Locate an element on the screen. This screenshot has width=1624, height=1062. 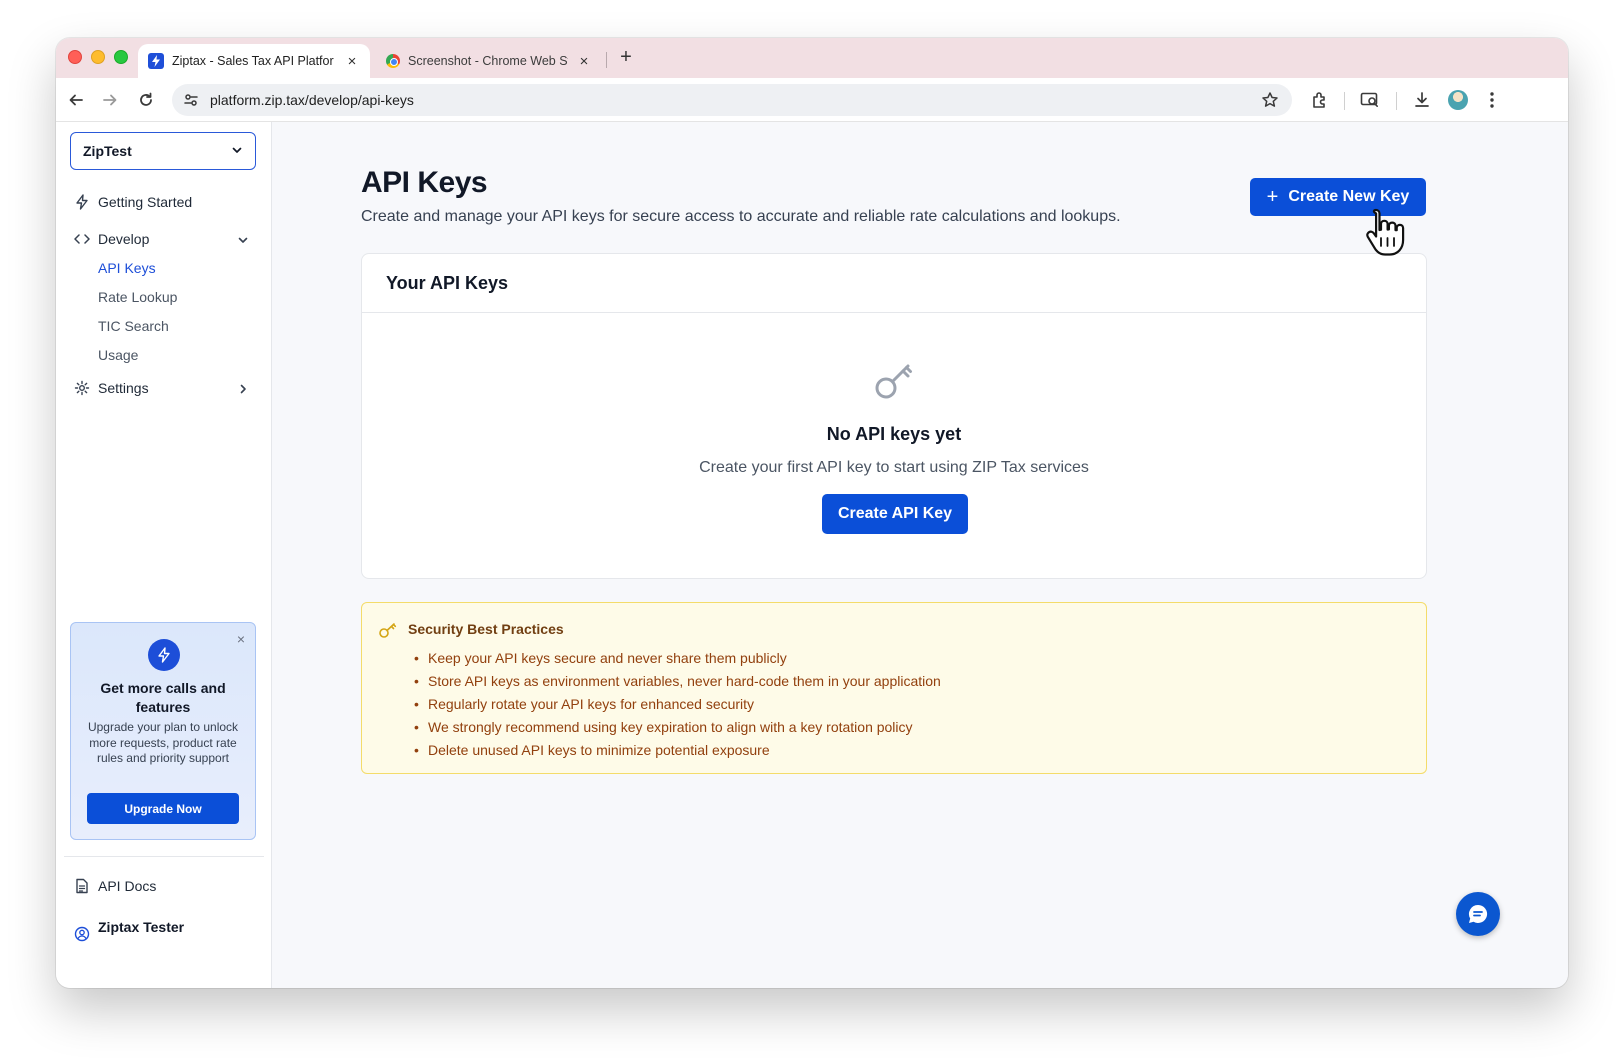
tab-title: Ziptax - Sales Tax API Platfor is located at coordinates (253, 61).